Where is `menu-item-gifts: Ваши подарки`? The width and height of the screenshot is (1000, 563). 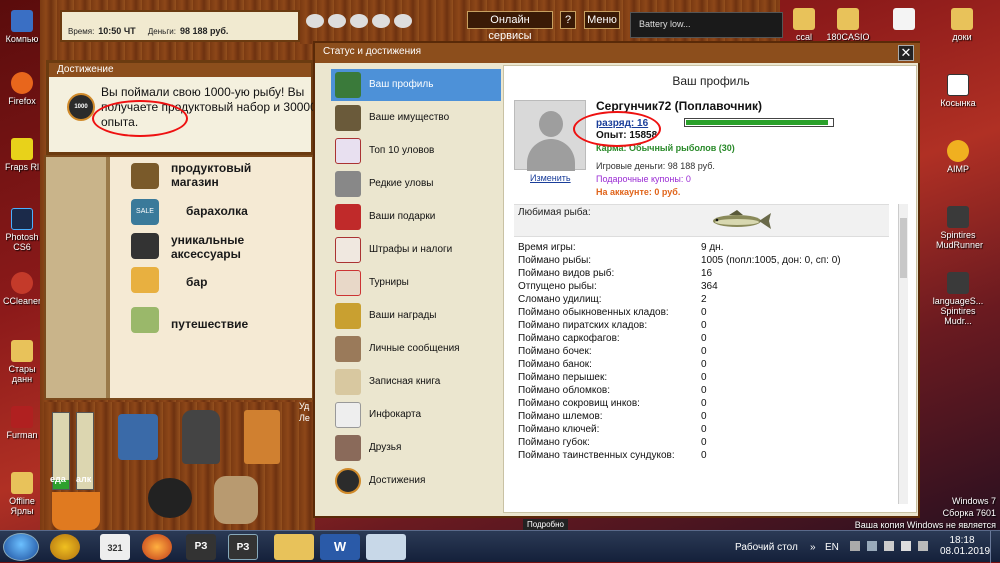
menu-item-gifts: Ваши подарки is located at coordinates (416, 217).